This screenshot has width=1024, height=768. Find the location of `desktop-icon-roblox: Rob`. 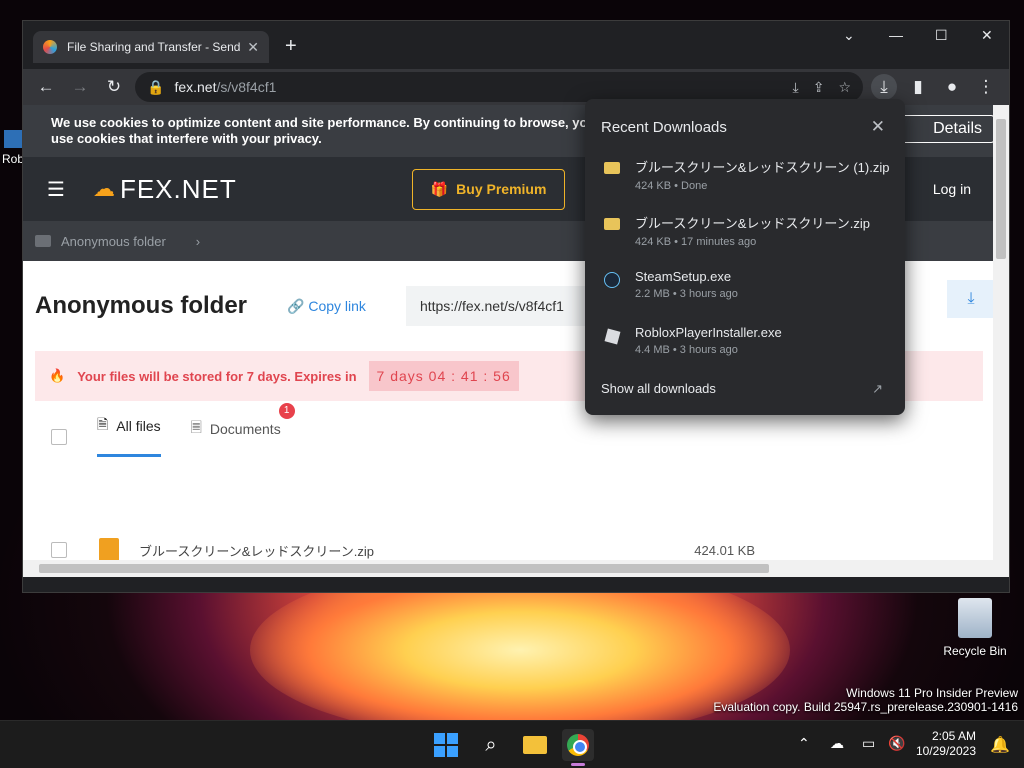

desktop-icon-roblox: Rob is located at coordinates (13, 148).